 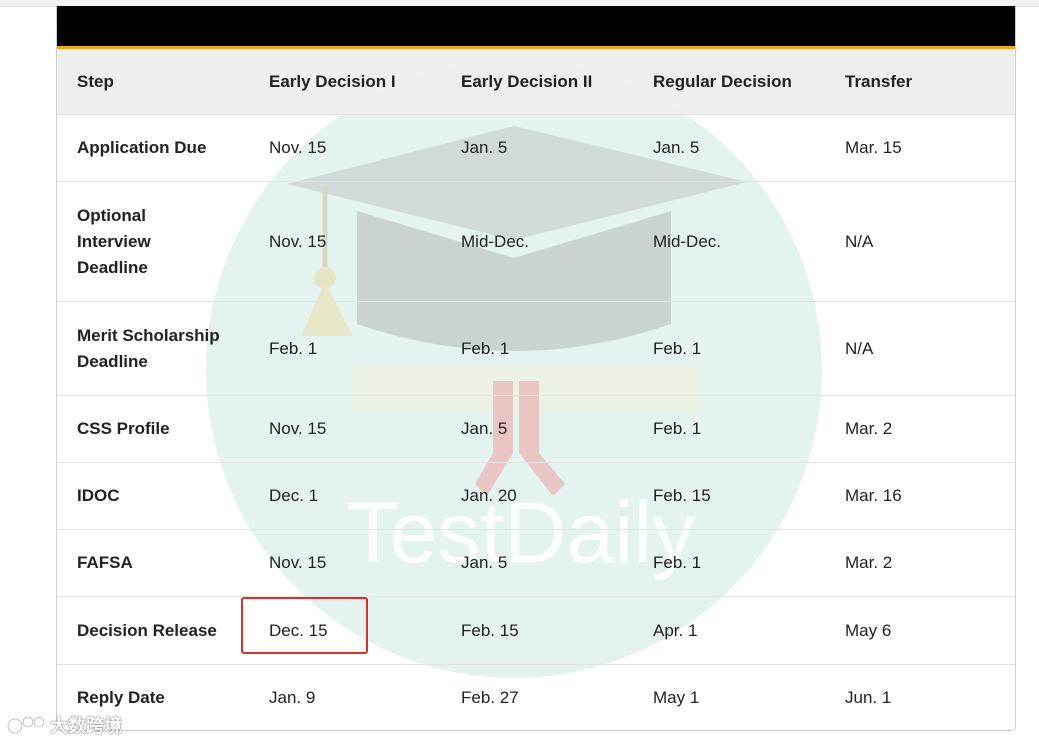 I want to click on header-step: Step, so click(x=153, y=82).